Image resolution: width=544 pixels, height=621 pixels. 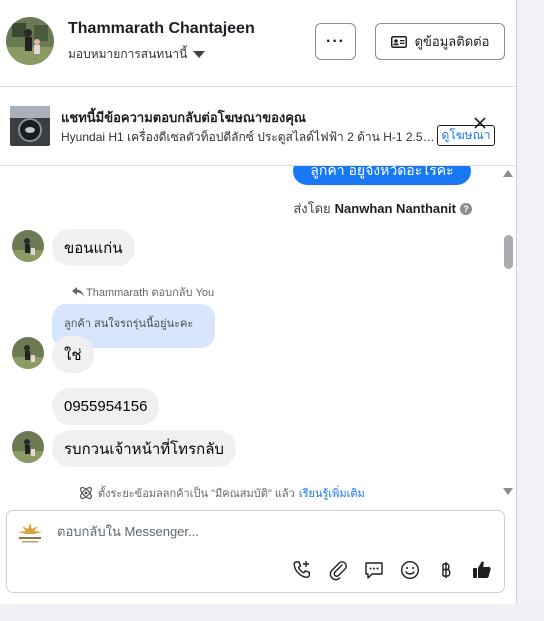 What do you see at coordinates (508, 173) in the screenshot?
I see `scroll-up-arrow-icon` at bounding box center [508, 173].